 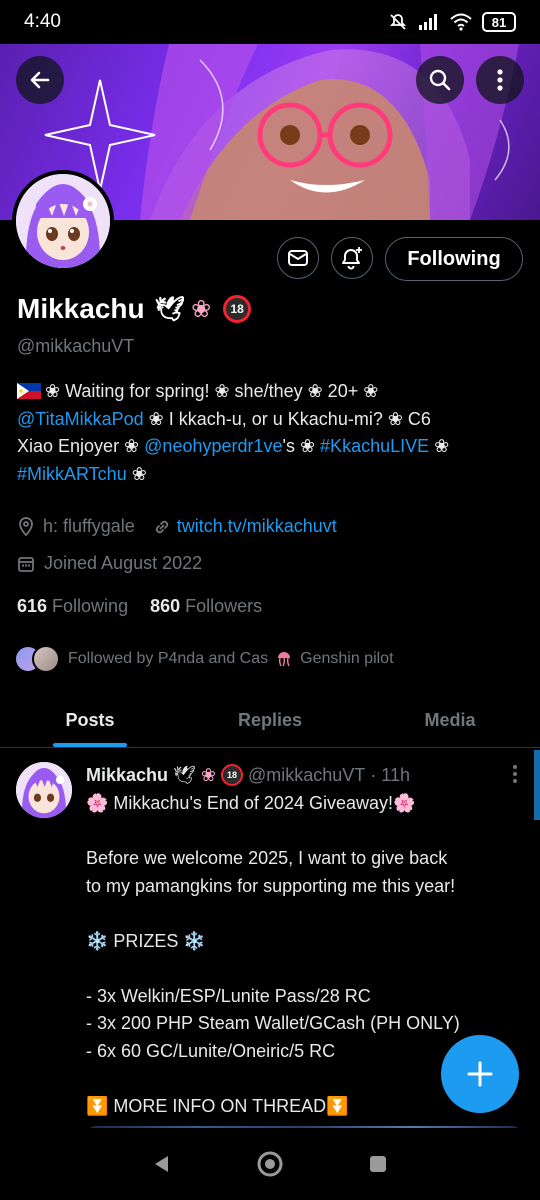 I want to click on philippines-flag-icon, so click(x=29, y=391).